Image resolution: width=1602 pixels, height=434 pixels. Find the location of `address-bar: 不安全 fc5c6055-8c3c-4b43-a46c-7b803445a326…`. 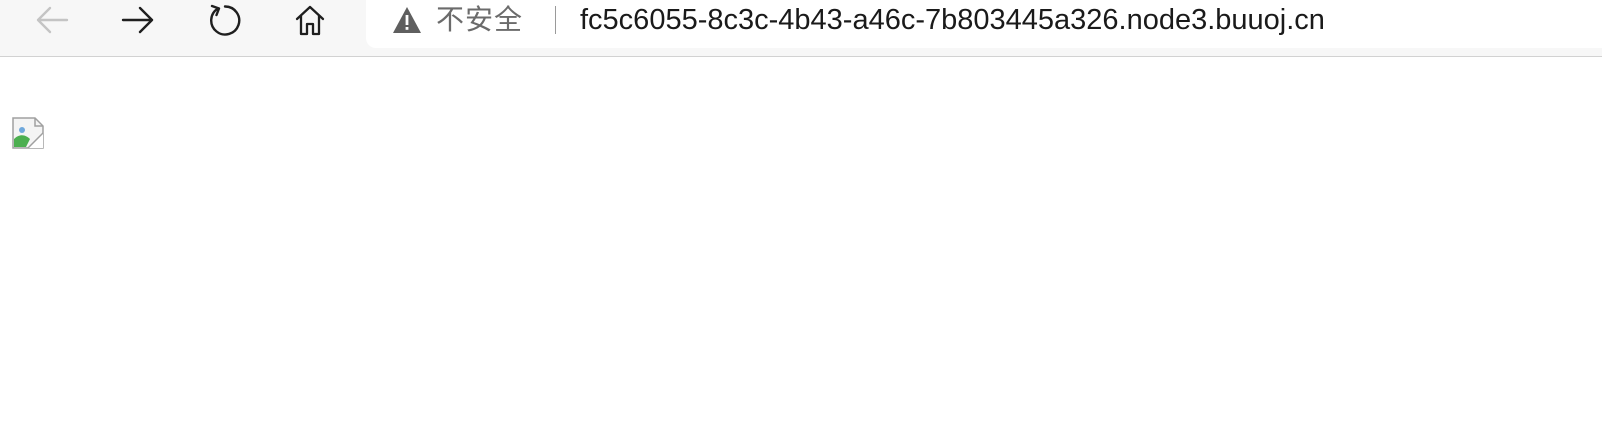

address-bar: 不安全 fc5c6055-8c3c-4b43-a46c-7b803445a326… is located at coordinates (984, 24).